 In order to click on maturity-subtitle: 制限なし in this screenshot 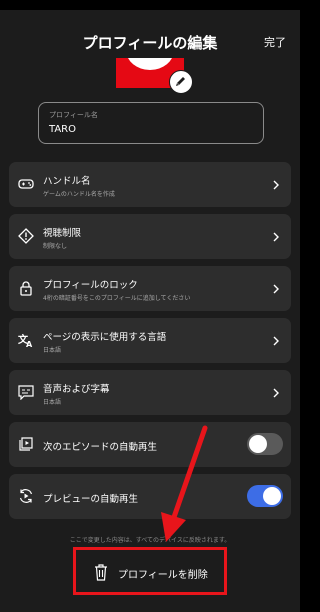, I will do `click(55, 246)`.